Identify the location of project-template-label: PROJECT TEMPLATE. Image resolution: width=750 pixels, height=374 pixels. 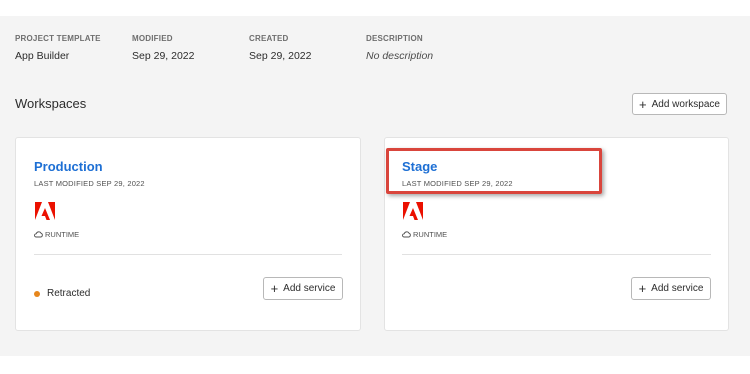
(58, 38).